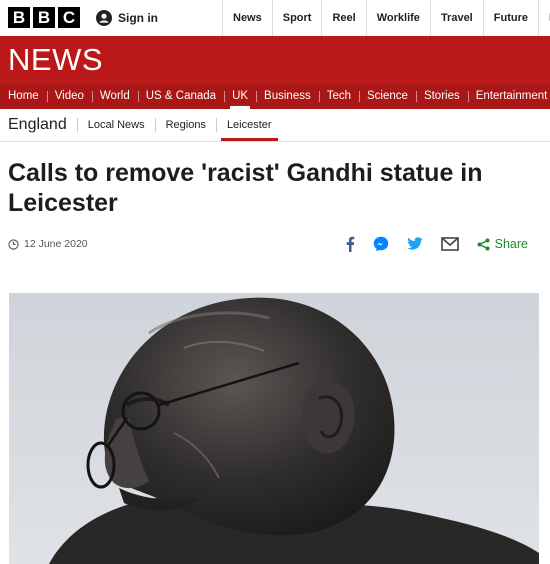 This screenshot has width=550, height=564. I want to click on article-date: 12 June 2020, so click(48, 244).